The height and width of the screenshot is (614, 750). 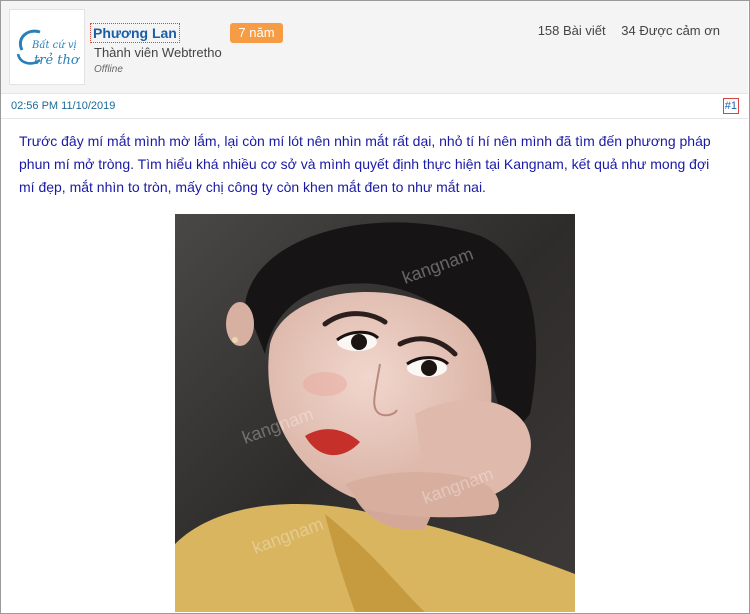 I want to click on post-meta-bar: 02:56 PM 11/10/2019 #1, so click(x=374, y=106).